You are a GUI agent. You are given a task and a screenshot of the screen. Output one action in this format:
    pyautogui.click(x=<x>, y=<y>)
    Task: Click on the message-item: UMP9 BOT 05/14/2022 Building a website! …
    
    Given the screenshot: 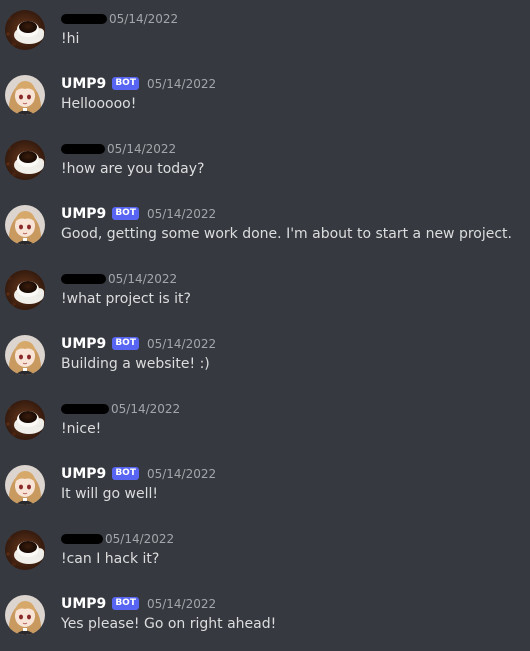 What is the action you would take?
    pyautogui.click(x=265, y=357)
    